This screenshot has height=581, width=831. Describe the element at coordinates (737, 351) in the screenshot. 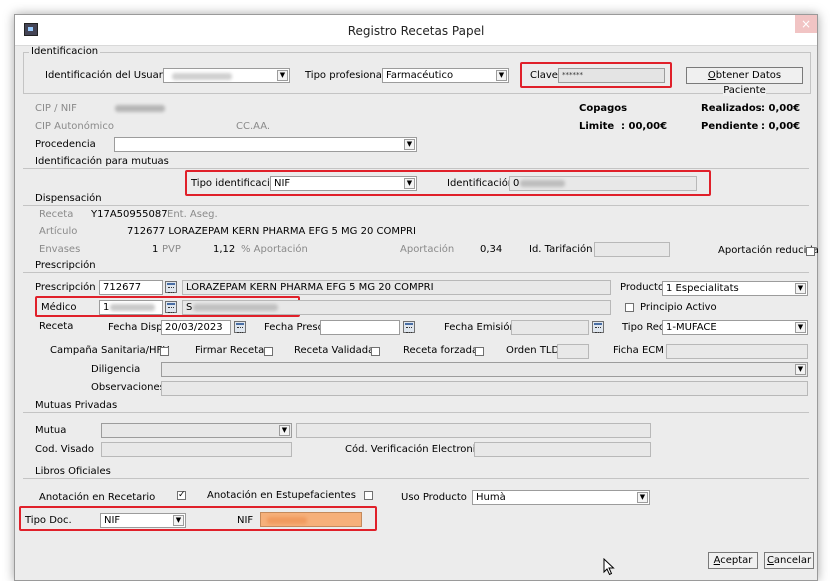

I see `ficha-ecm-input` at that location.